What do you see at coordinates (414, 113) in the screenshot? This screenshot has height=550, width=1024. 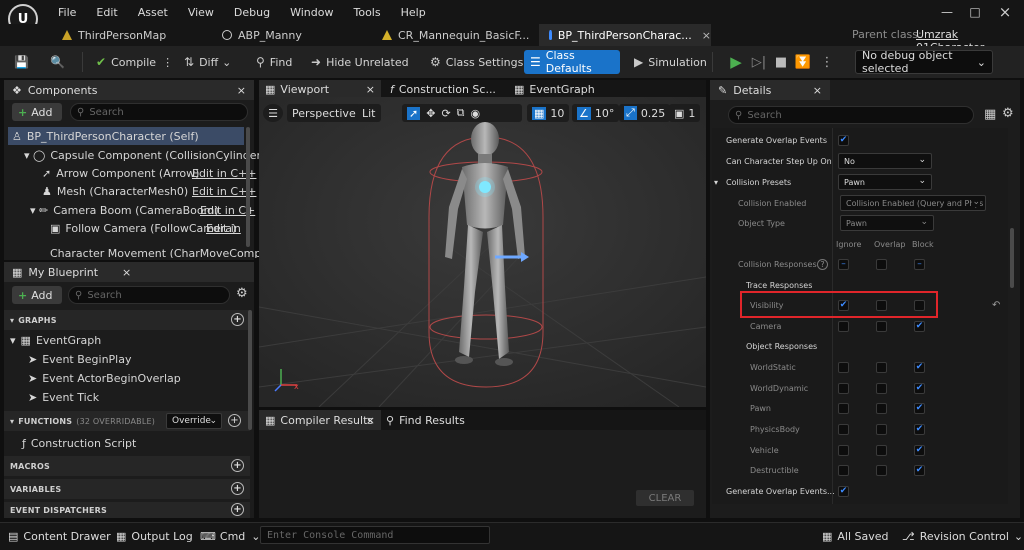 I see `select-icon: ➚` at bounding box center [414, 113].